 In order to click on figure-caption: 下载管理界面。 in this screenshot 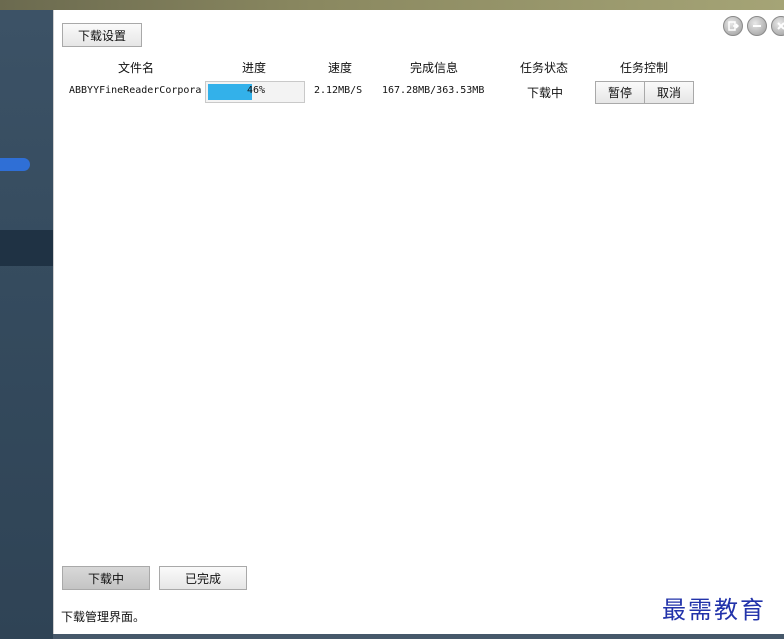, I will do `click(103, 617)`.